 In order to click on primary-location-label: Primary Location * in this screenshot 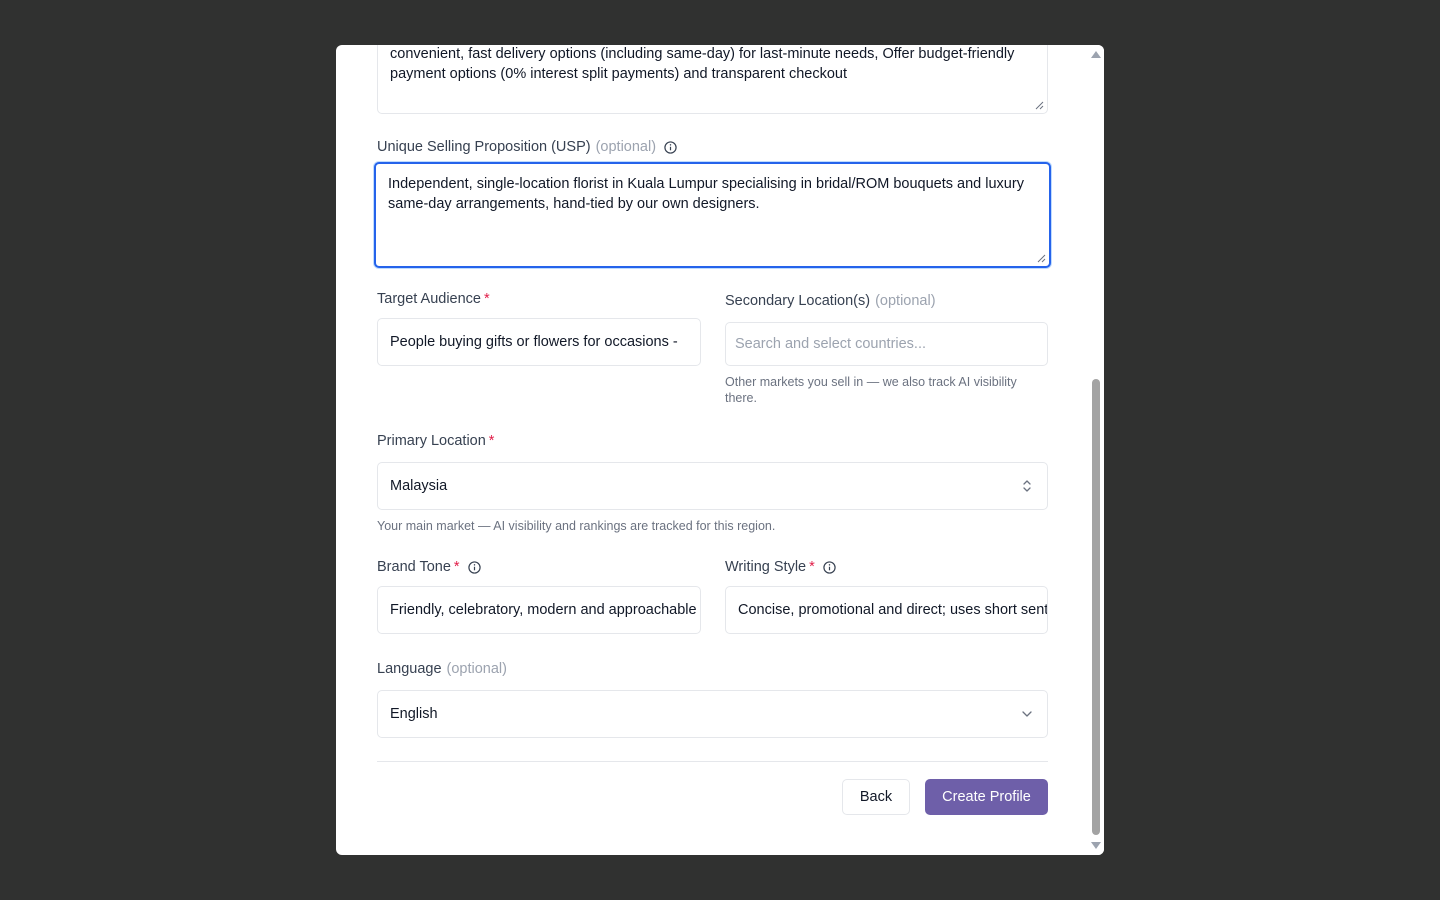, I will do `click(435, 441)`.